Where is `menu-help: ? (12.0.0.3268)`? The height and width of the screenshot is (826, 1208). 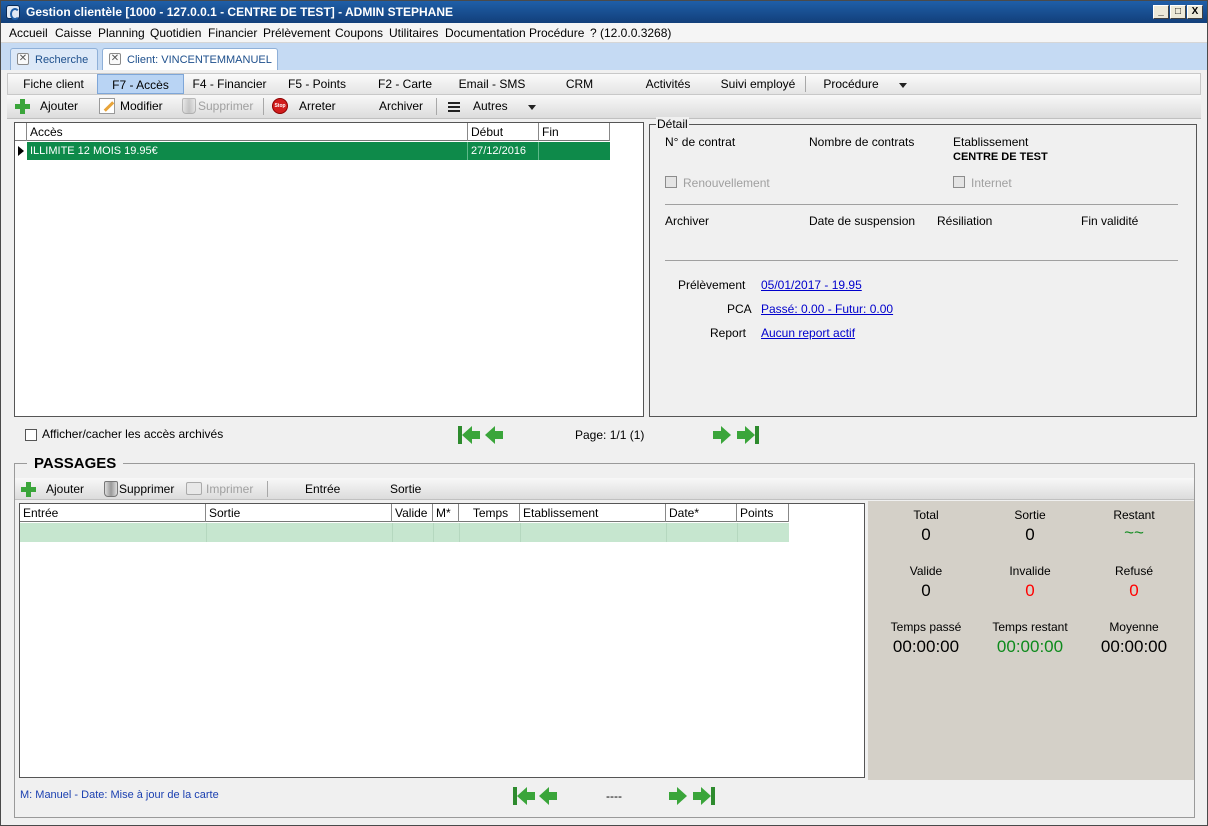
menu-help: ? (12.0.0.3268) is located at coordinates (630, 33).